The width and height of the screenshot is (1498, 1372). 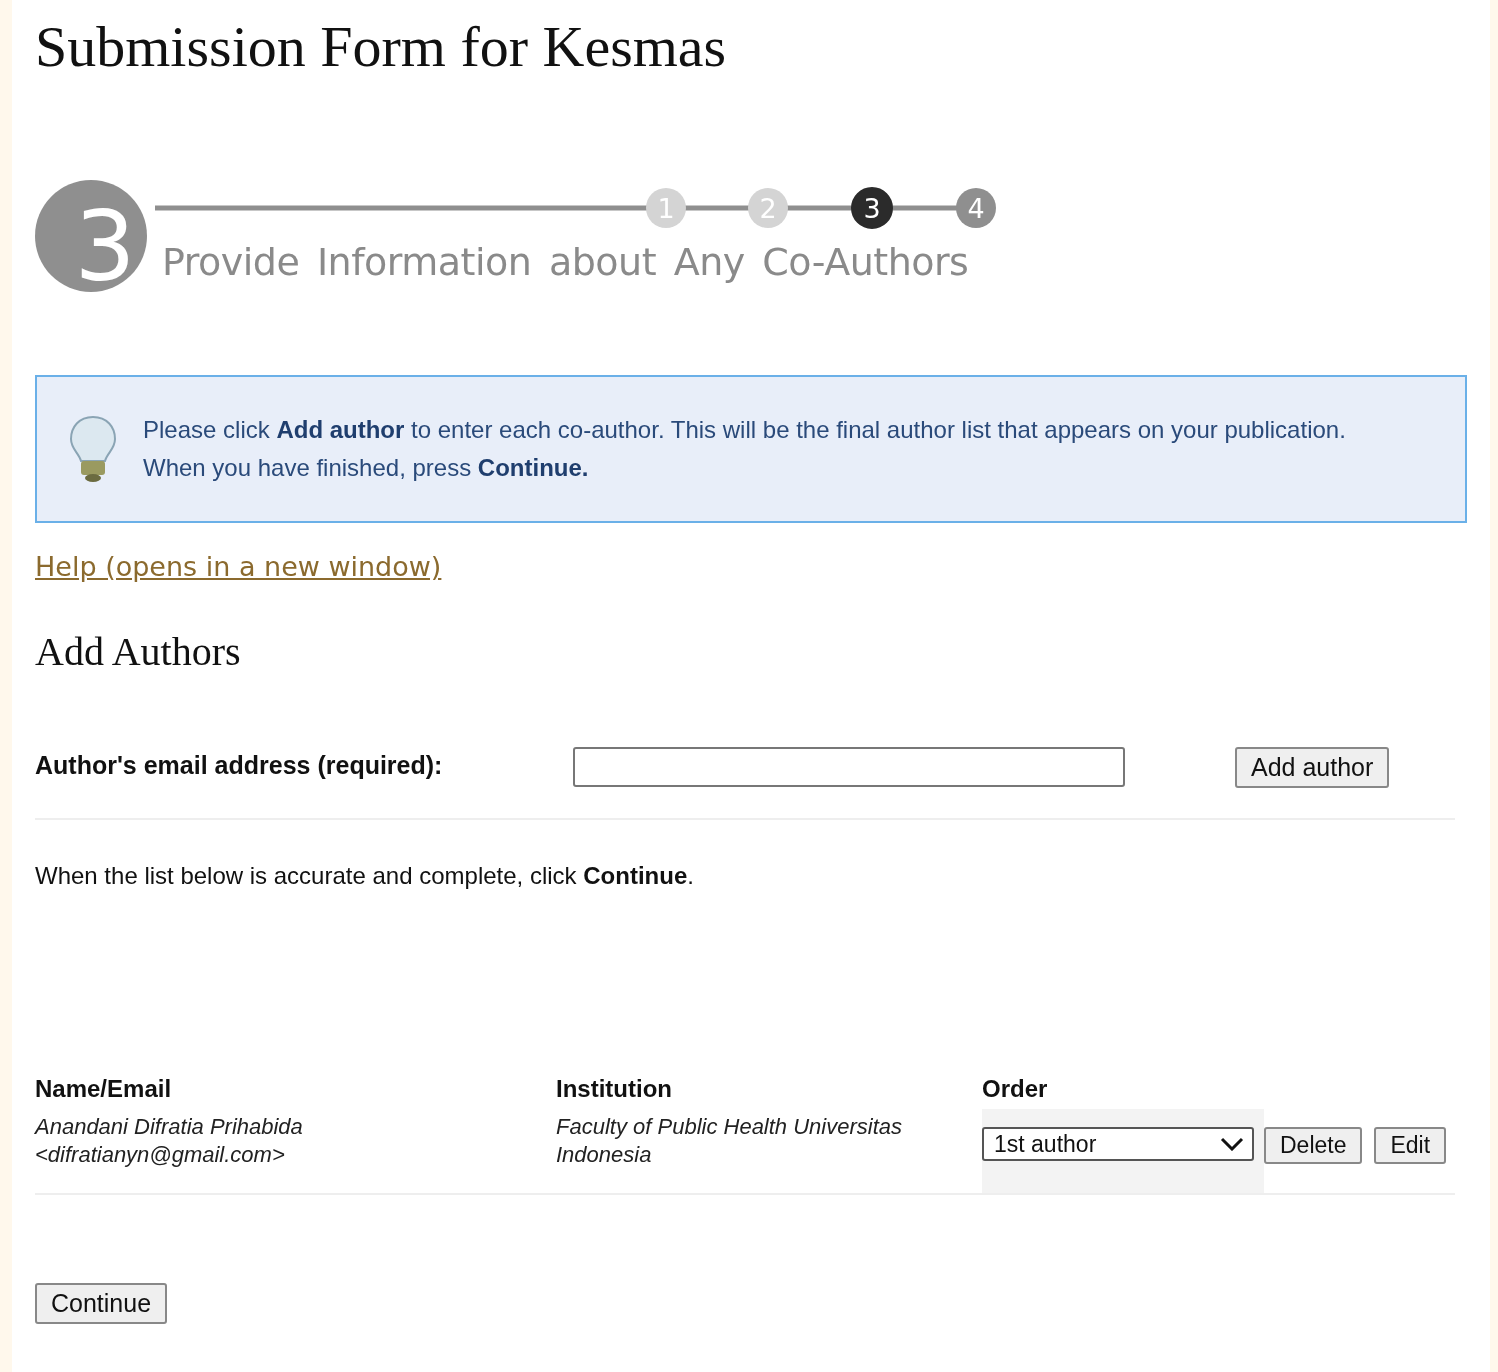 What do you see at coordinates (1232, 1144) in the screenshot?
I see `chevron-icon` at bounding box center [1232, 1144].